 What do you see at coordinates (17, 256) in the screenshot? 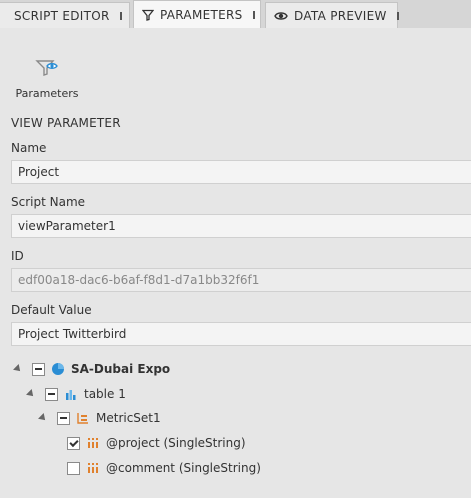
I see `id-label: ID` at bounding box center [17, 256].